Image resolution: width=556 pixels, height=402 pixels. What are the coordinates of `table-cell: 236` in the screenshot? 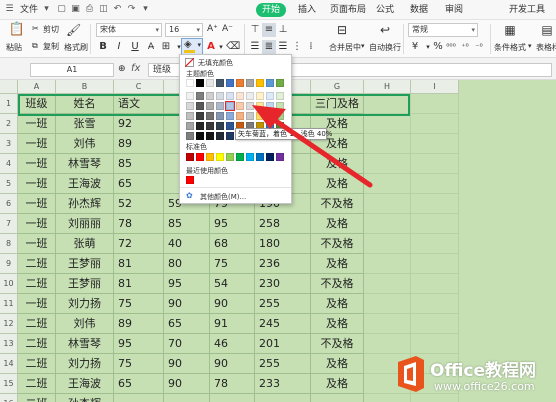 It's located at (283, 264).